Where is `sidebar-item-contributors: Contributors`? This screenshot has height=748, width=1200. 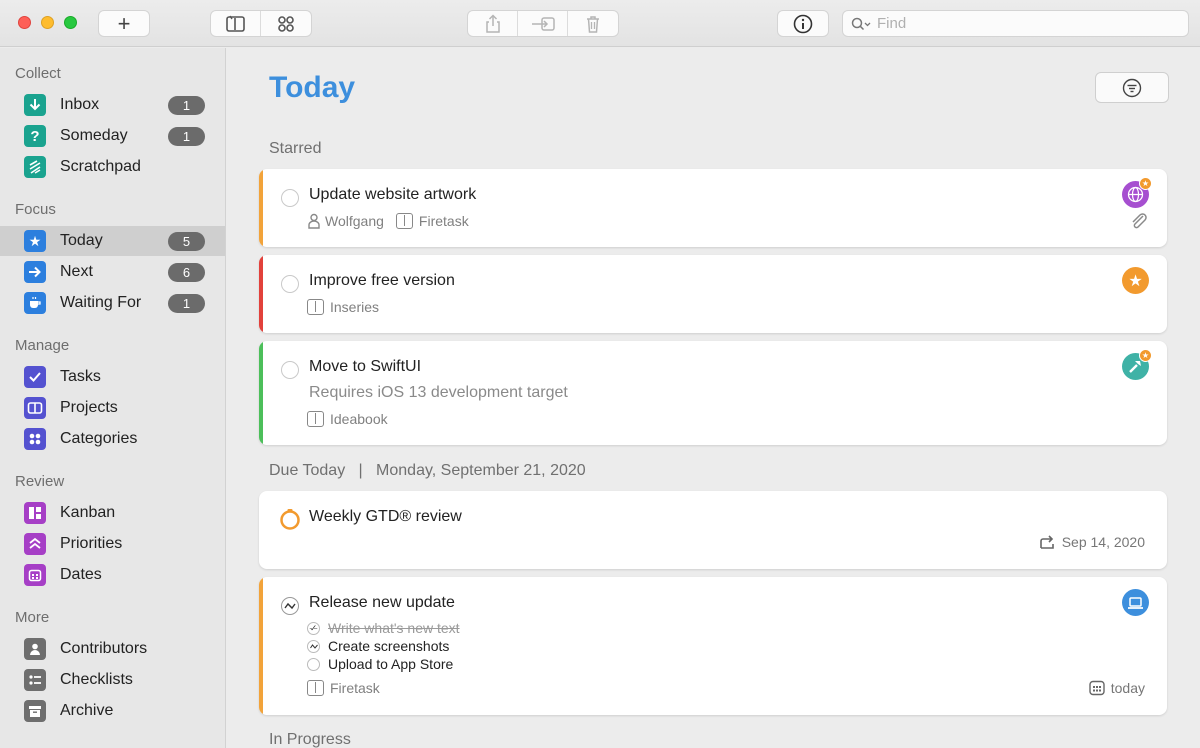 sidebar-item-contributors: Contributors is located at coordinates (112, 649).